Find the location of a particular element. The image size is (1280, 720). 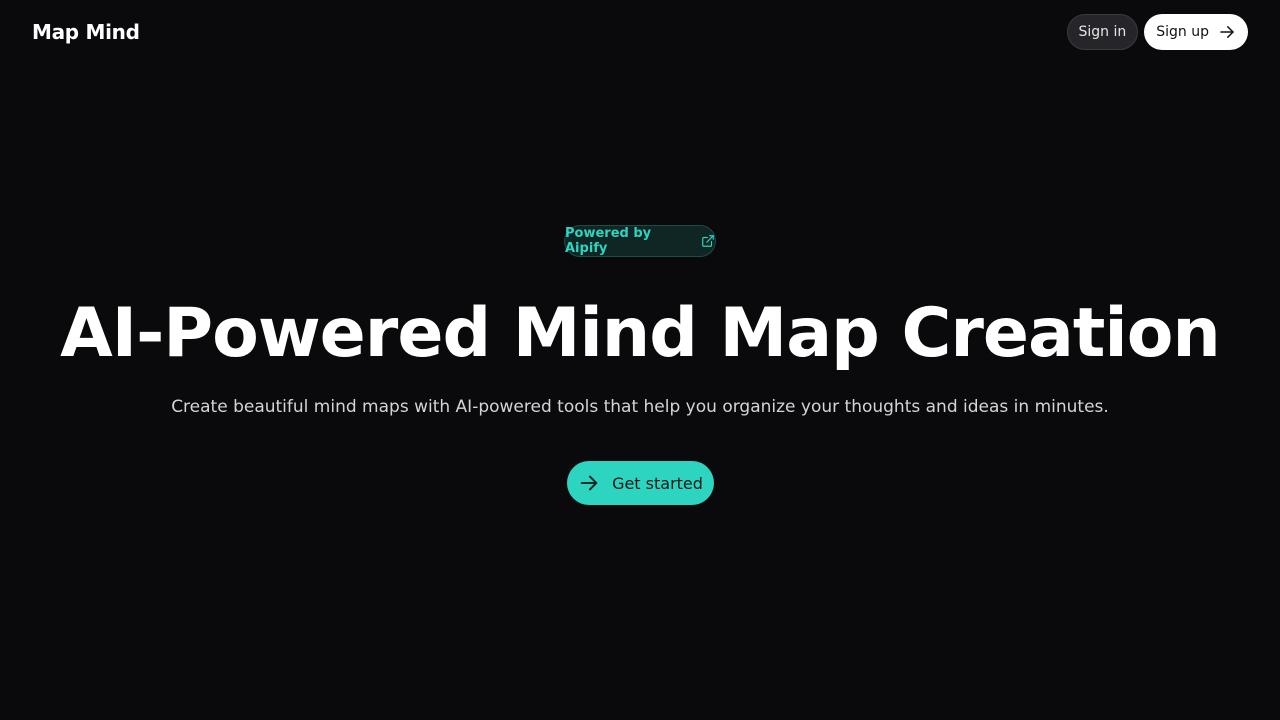

powered-by-badge: Powered by Aipify is located at coordinates (640, 241).